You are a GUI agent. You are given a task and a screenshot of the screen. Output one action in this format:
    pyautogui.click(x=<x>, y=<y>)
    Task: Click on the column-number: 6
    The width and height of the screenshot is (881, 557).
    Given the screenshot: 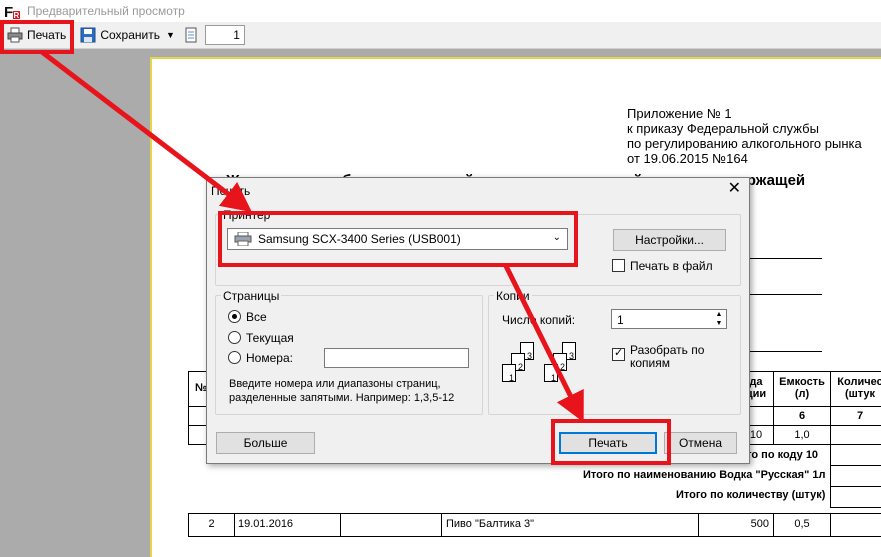 What is the action you would take?
    pyautogui.click(x=802, y=416)
    